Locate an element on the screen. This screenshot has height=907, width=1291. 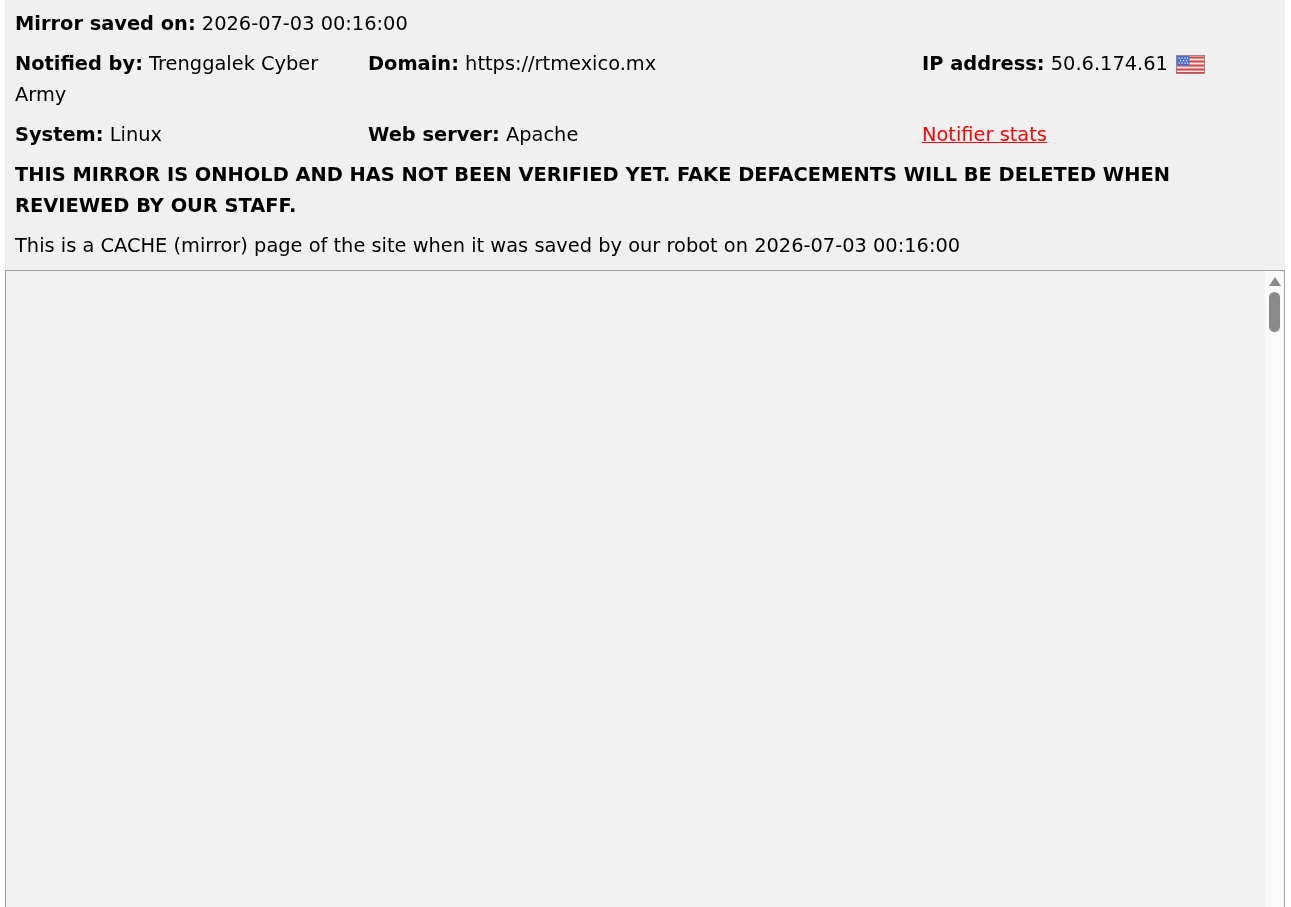
cache-note-text: This is a CACHE (mirror) page of the site when it was saved by our robot on 2026-07-03 00:16:00 is located at coordinates (488, 246).